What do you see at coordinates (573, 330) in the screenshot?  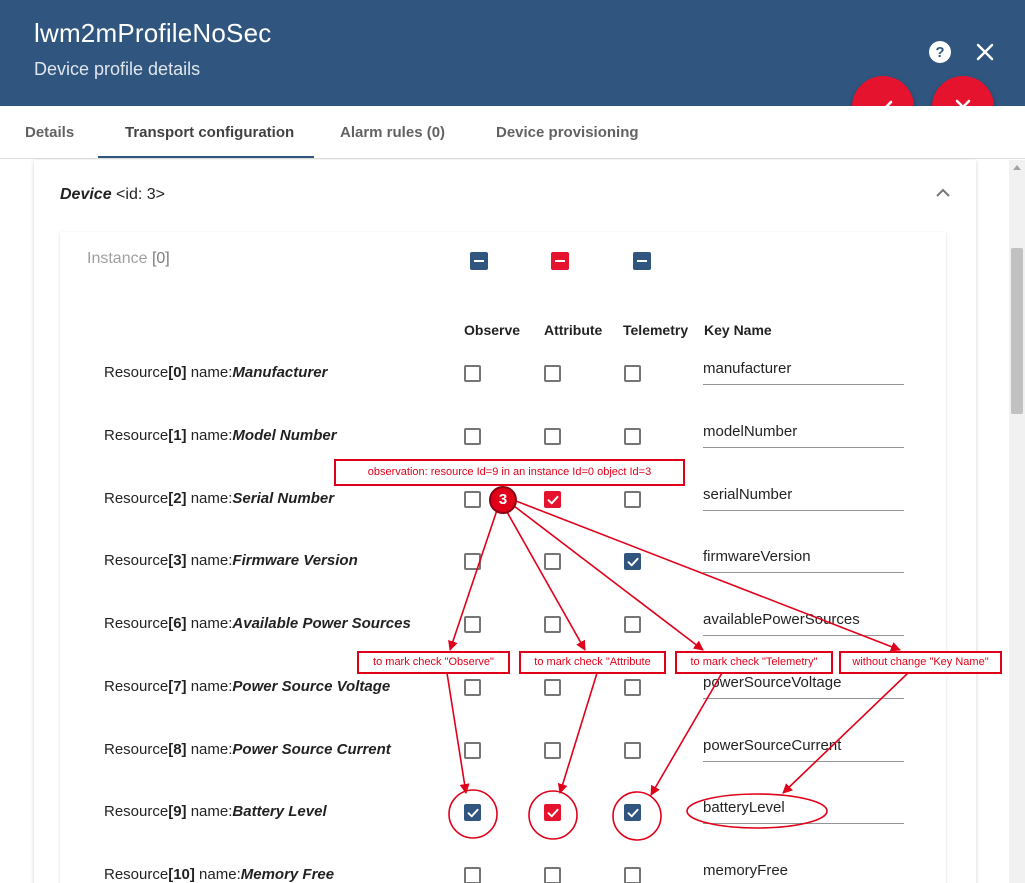 I see `column-header-attribute: Attribute` at bounding box center [573, 330].